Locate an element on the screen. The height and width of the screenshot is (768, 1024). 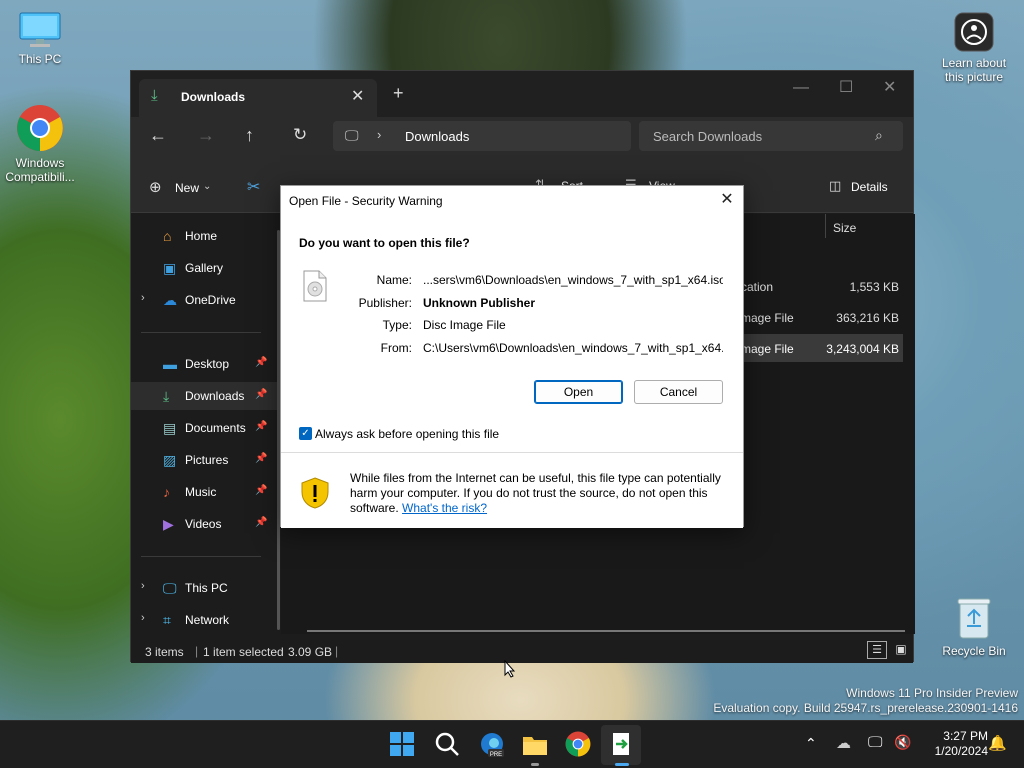
desktop-icon-label: This PC is located at coordinates (40, 59).